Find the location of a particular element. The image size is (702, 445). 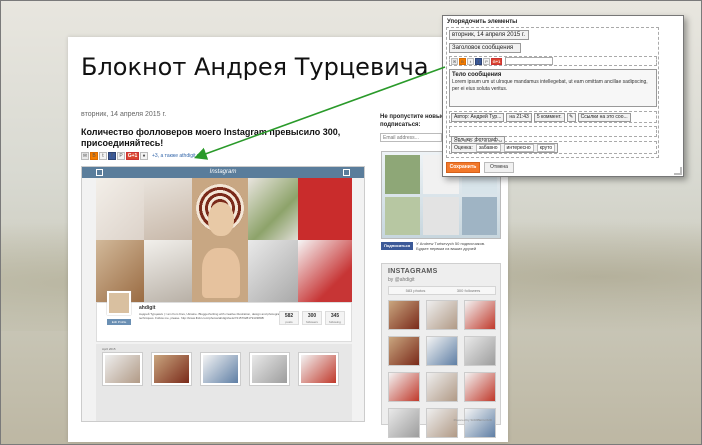

layout-item-share-buttons: ✉ B t f P G+1 is located at coordinates (553, 61).